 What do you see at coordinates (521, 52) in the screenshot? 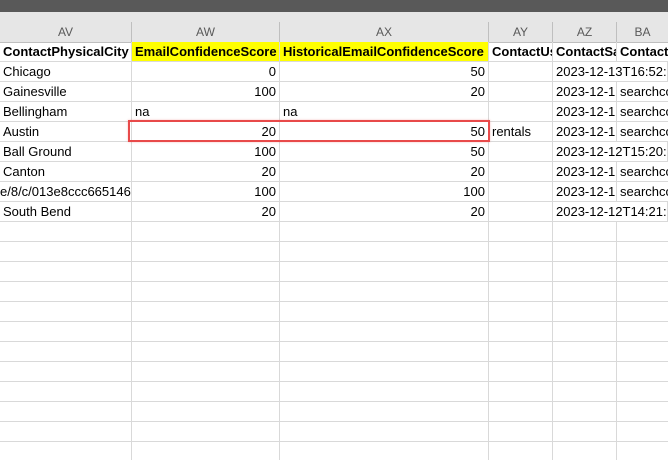
I see `header-cell-contact-us: ContactUs` at bounding box center [521, 52].